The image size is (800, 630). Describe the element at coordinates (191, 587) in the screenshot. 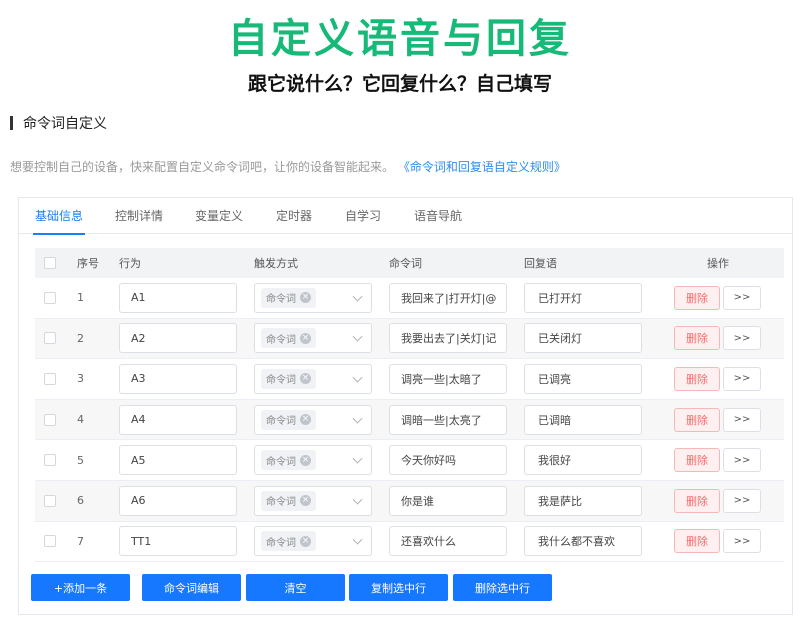

I see `edit-commands-button: 命令词编辑` at that location.